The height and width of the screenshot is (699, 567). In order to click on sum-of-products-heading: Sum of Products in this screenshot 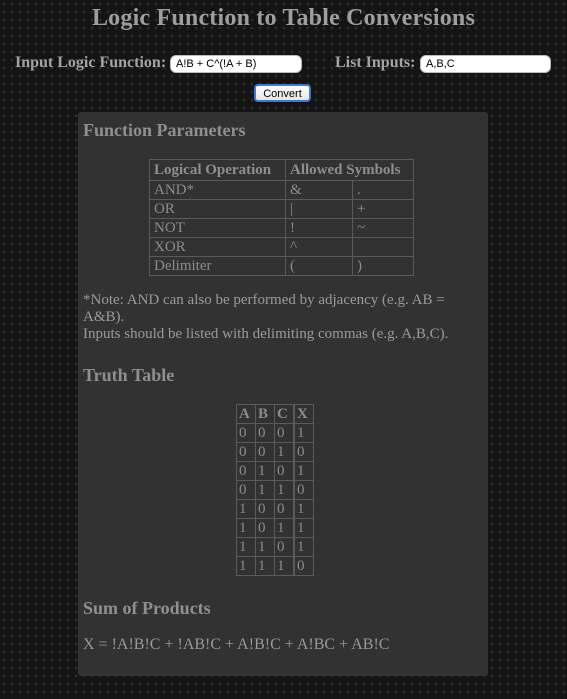, I will do `click(147, 608)`.